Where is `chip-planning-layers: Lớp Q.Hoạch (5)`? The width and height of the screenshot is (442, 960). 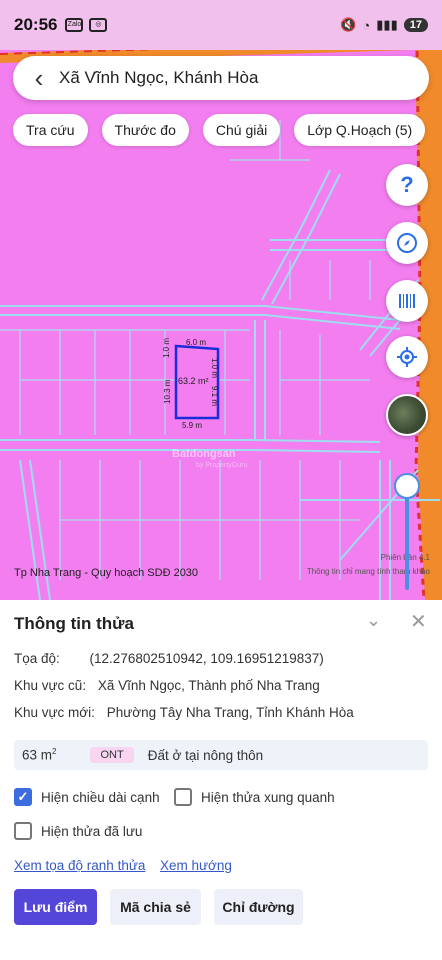 chip-planning-layers: Lớp Q.Hoạch (5) is located at coordinates (360, 130).